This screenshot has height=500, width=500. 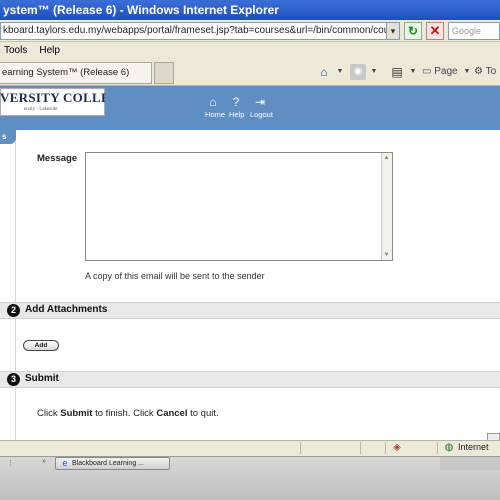 I want to click on cancel-keyword: Cancel, so click(x=172, y=413).